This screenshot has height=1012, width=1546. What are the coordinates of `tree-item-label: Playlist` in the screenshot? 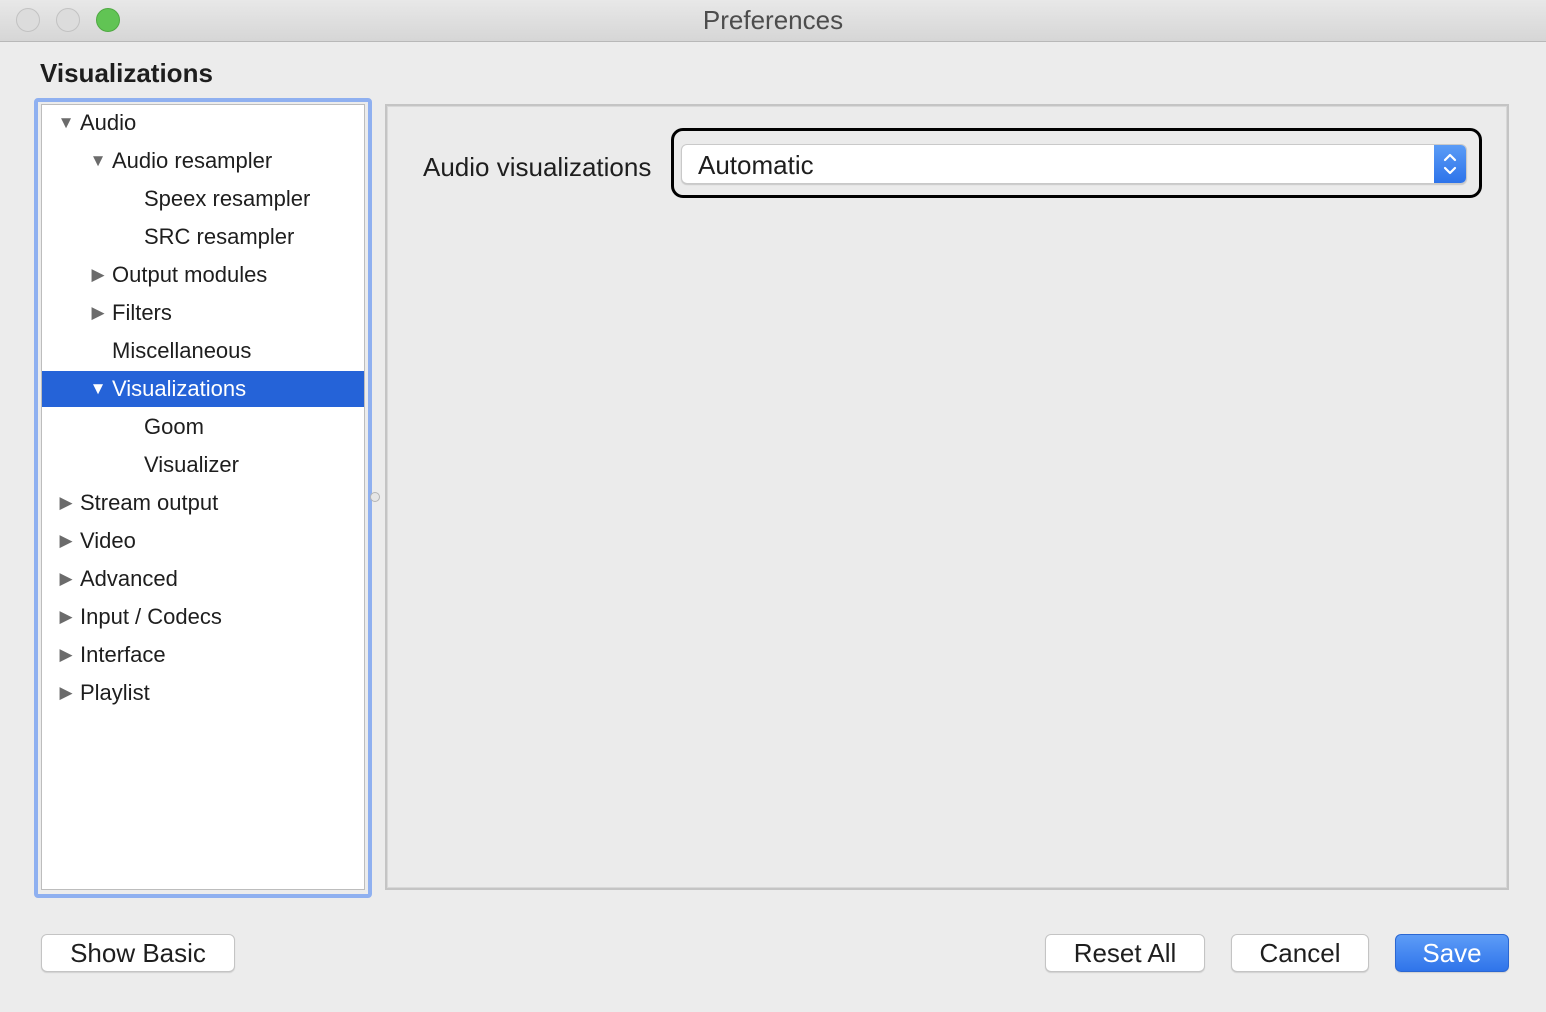 It's located at (115, 692).